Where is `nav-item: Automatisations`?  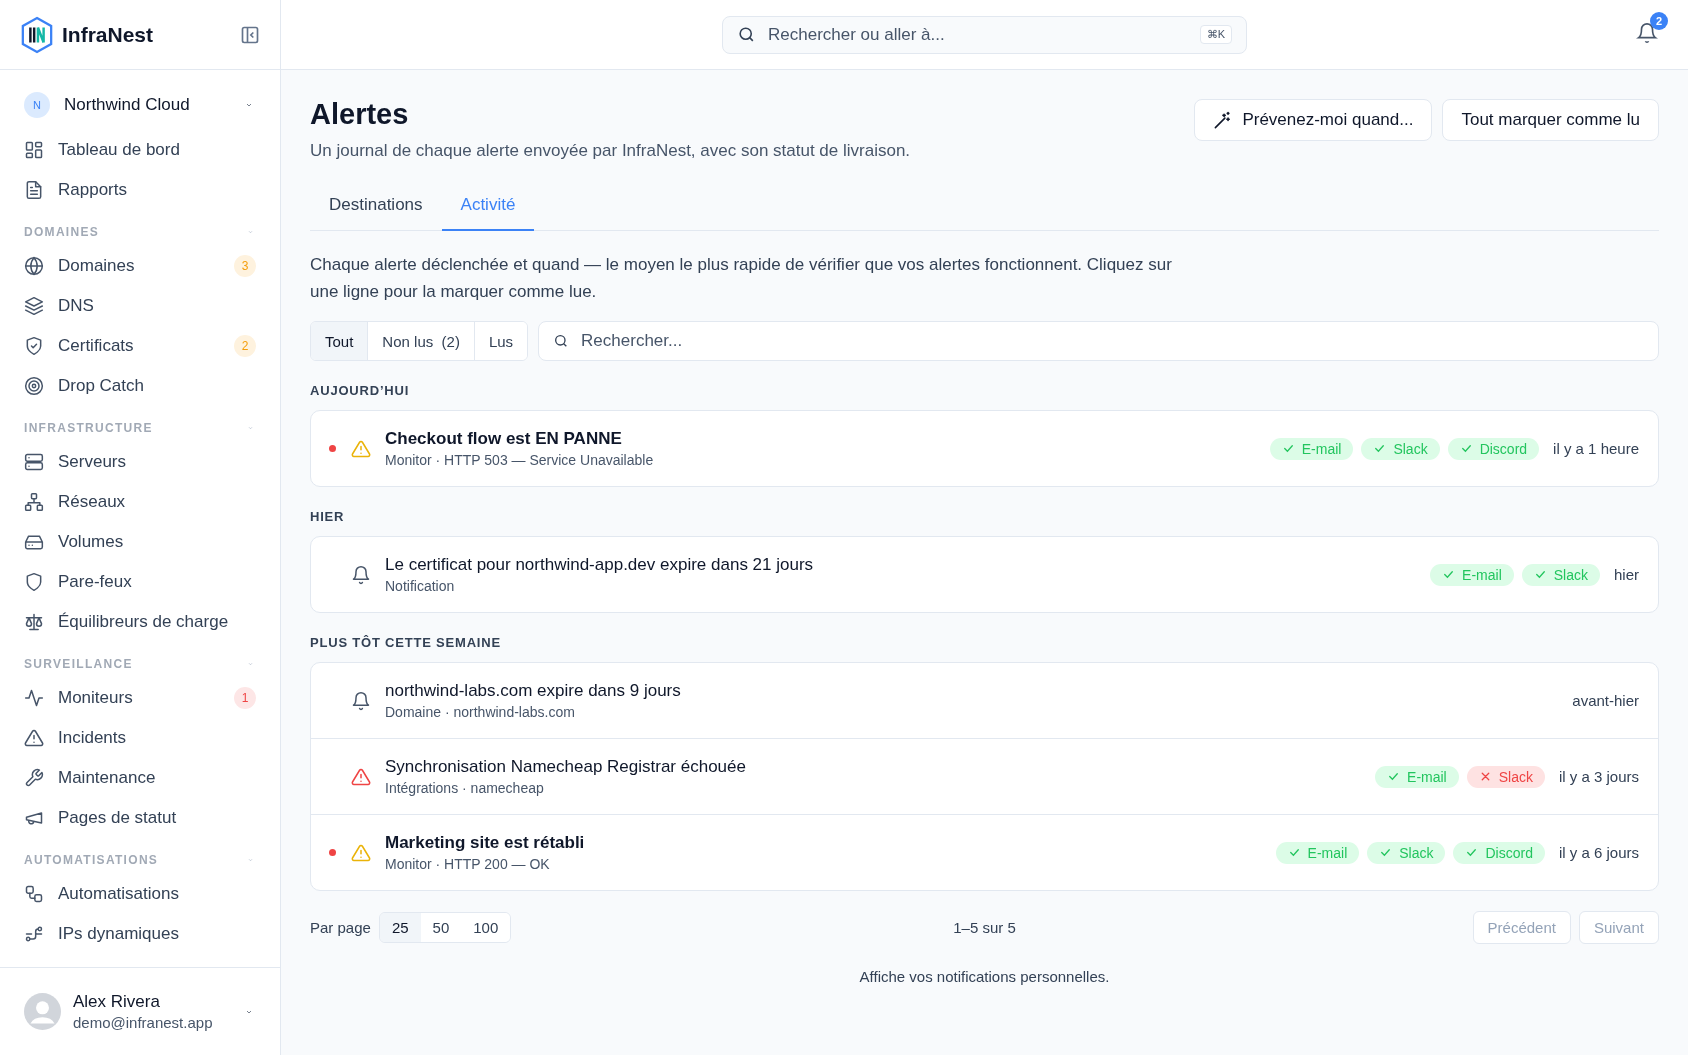 nav-item: Automatisations is located at coordinates (140, 894).